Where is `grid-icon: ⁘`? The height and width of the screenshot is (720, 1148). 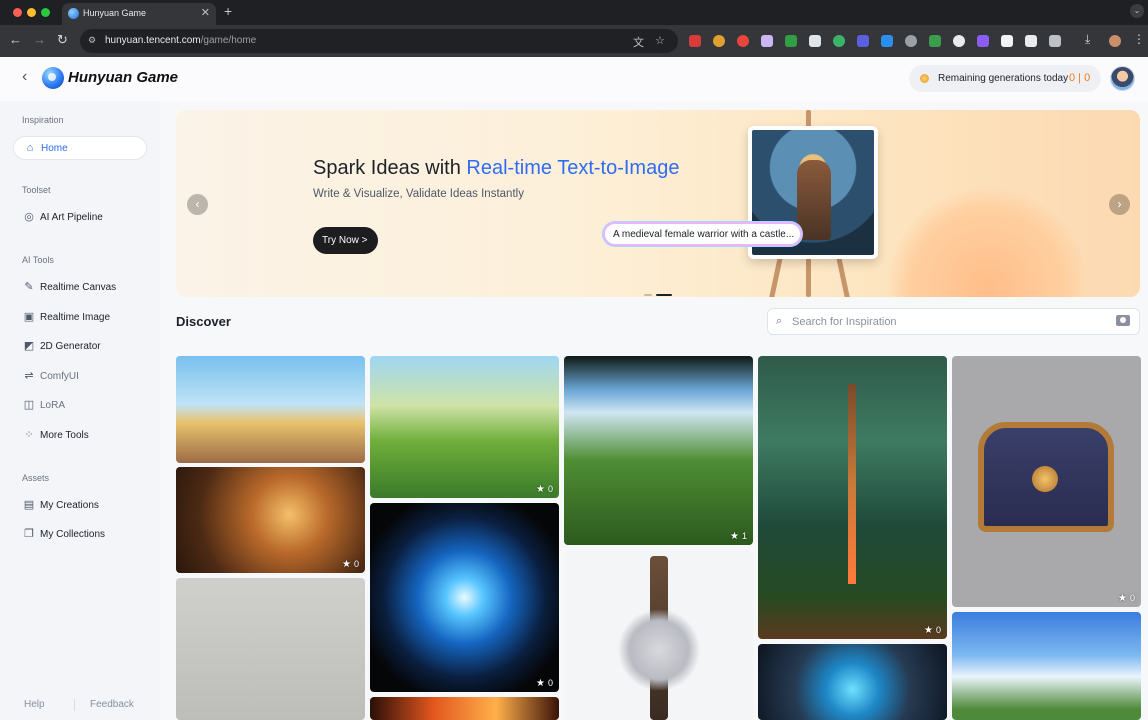
grid-icon: ⁘ is located at coordinates (29, 435).